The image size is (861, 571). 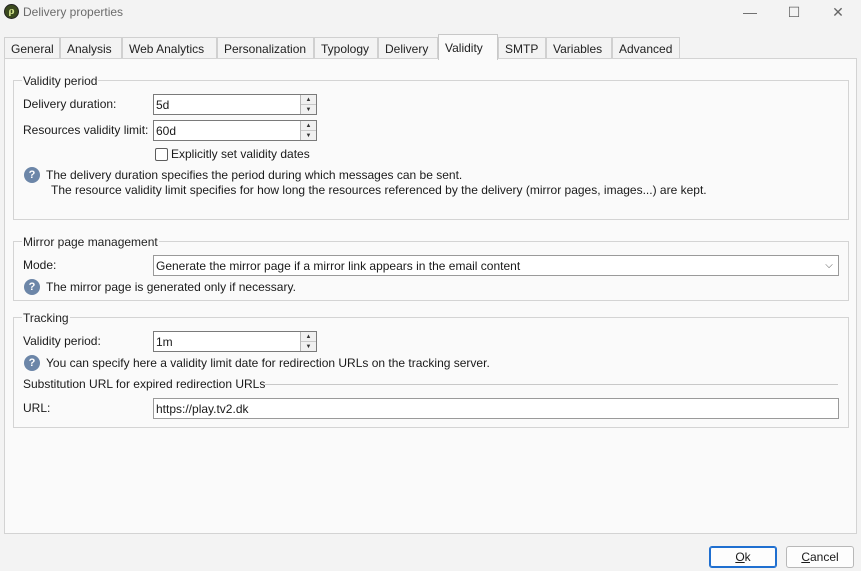 What do you see at coordinates (829, 265) in the screenshot?
I see `chevron-down-icon: ⌵` at bounding box center [829, 265].